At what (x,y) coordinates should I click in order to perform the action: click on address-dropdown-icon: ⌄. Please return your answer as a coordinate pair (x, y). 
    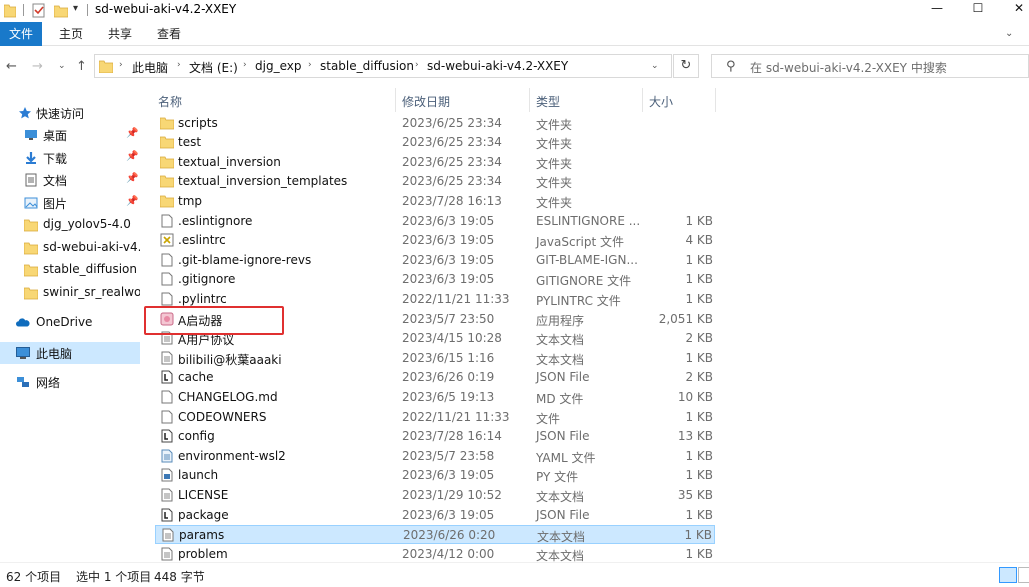
    Looking at the image, I should click on (655, 66).